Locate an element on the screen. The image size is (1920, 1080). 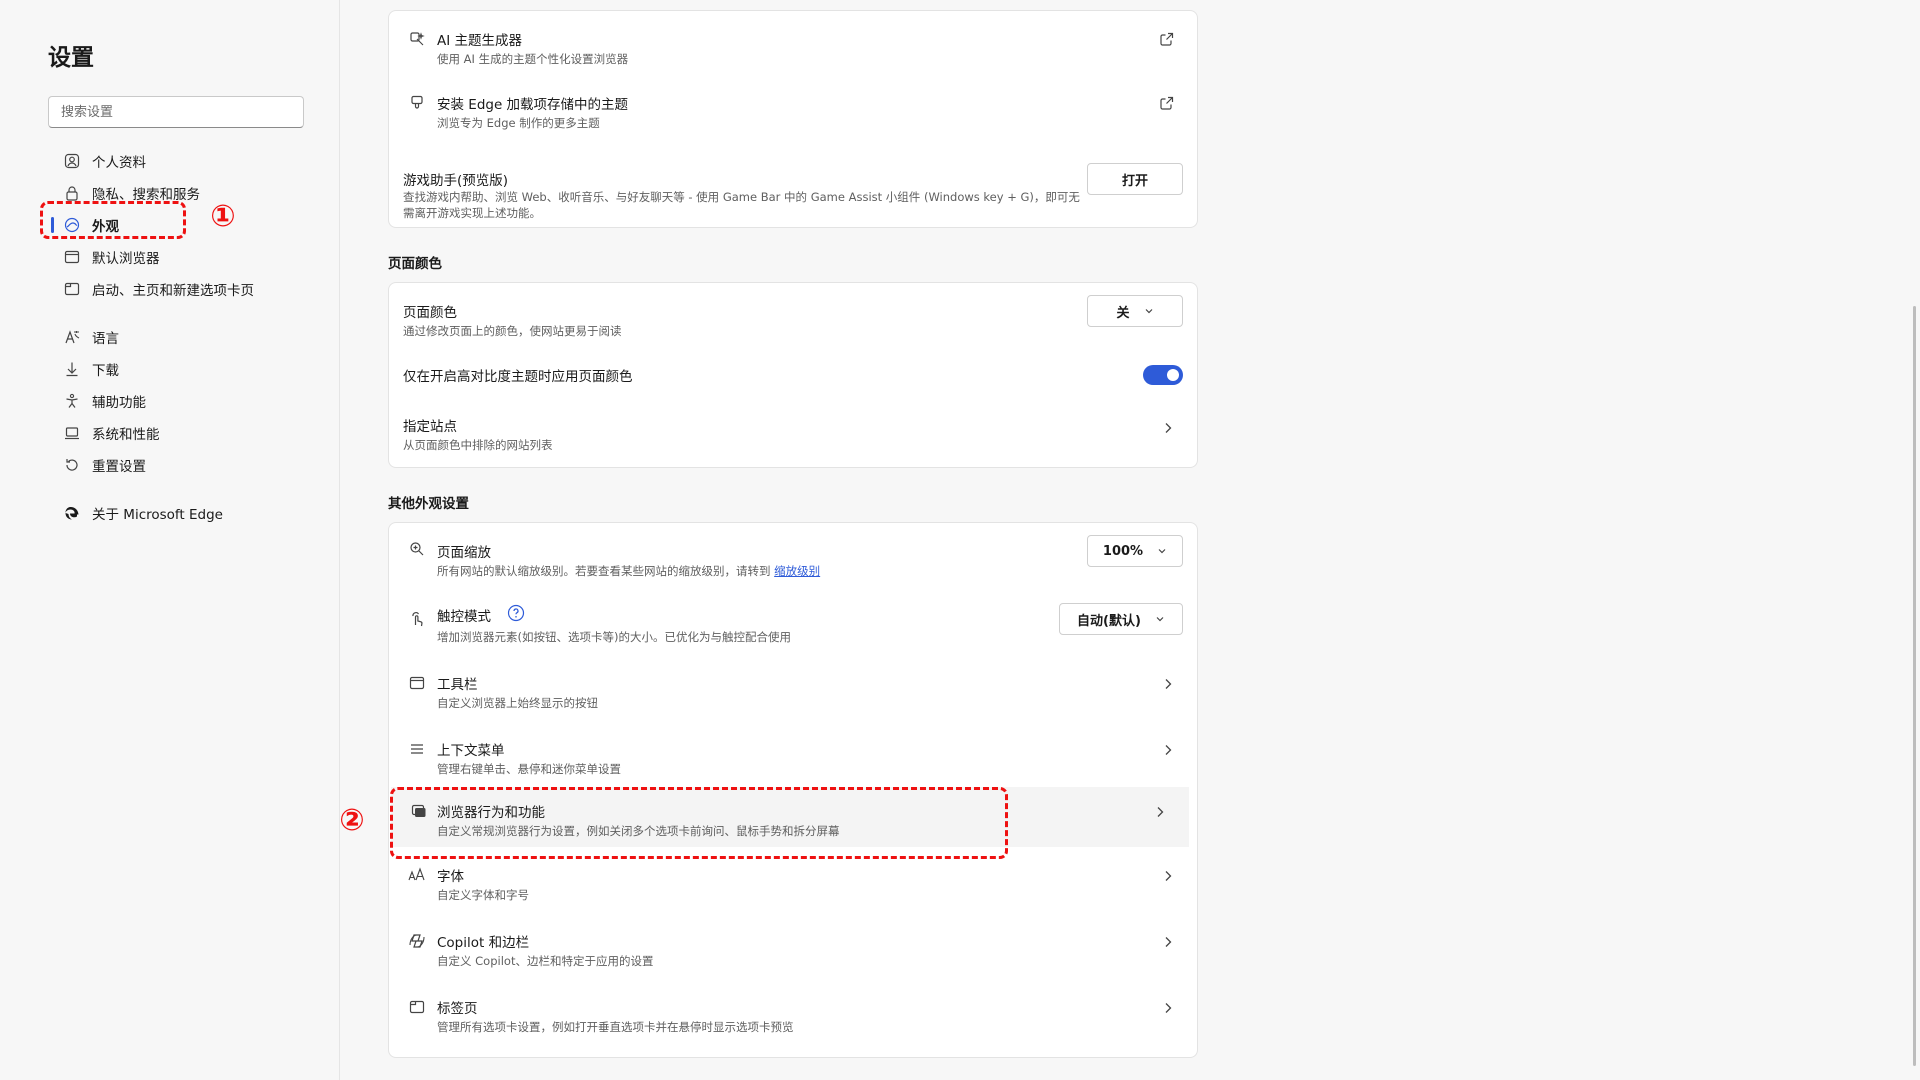
reset-icon is located at coordinates (72, 465).